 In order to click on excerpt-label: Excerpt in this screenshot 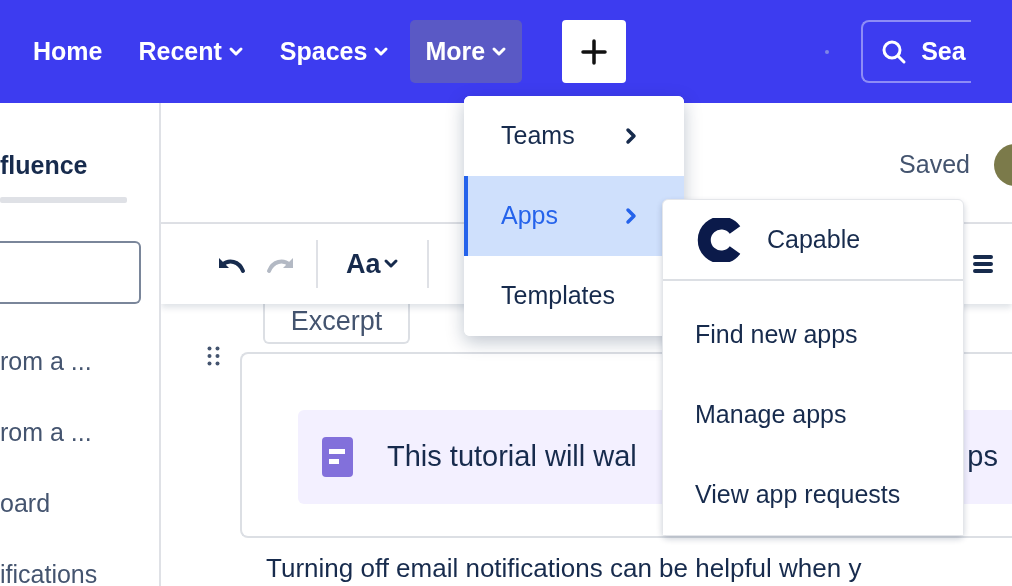, I will do `click(336, 324)`.